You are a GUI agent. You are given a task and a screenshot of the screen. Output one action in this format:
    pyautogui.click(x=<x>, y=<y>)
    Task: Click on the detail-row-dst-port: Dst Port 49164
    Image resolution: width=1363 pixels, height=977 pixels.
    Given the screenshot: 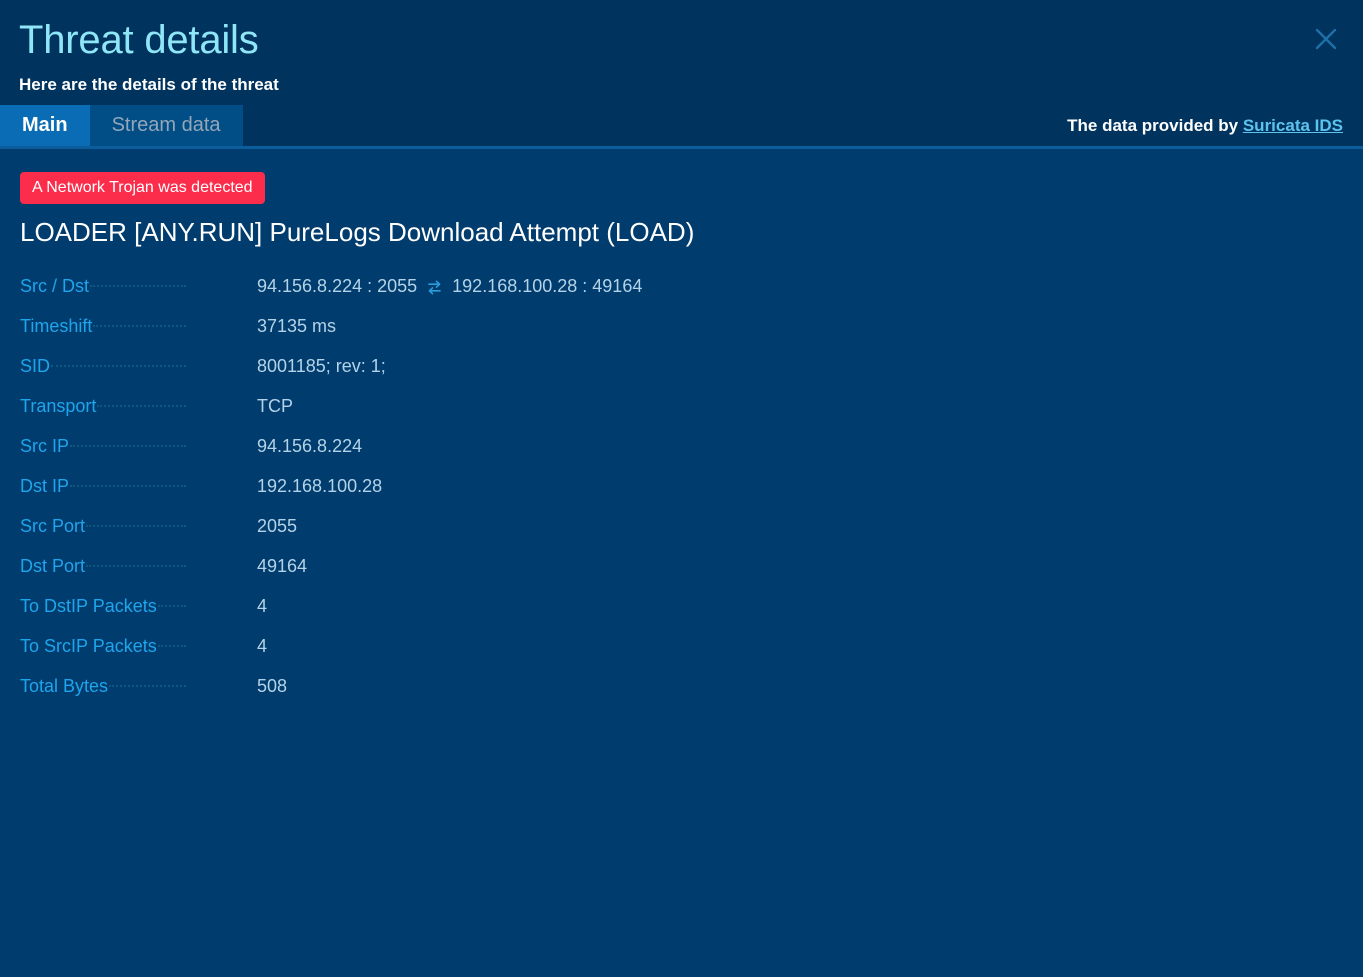 What is the action you would take?
    pyautogui.click(x=681, y=574)
    